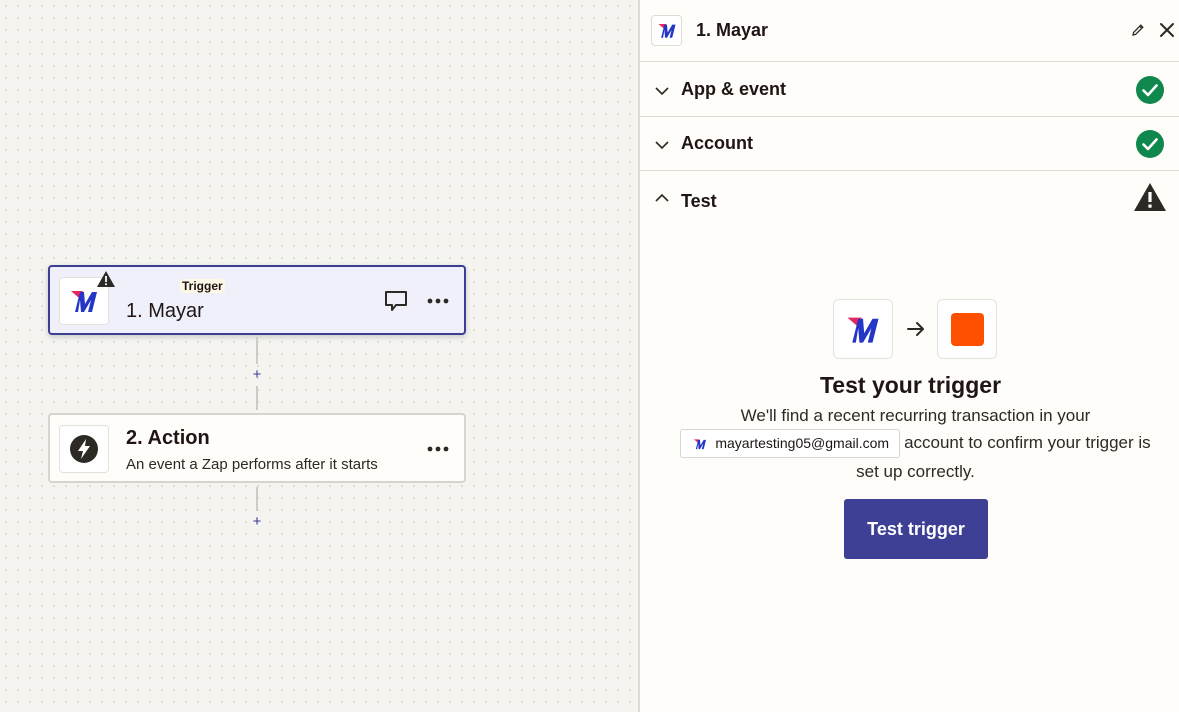 This screenshot has width=1179, height=712. What do you see at coordinates (252, 464) in the screenshot?
I see `action-step-subtitle: An event a Zap performs after it starts` at bounding box center [252, 464].